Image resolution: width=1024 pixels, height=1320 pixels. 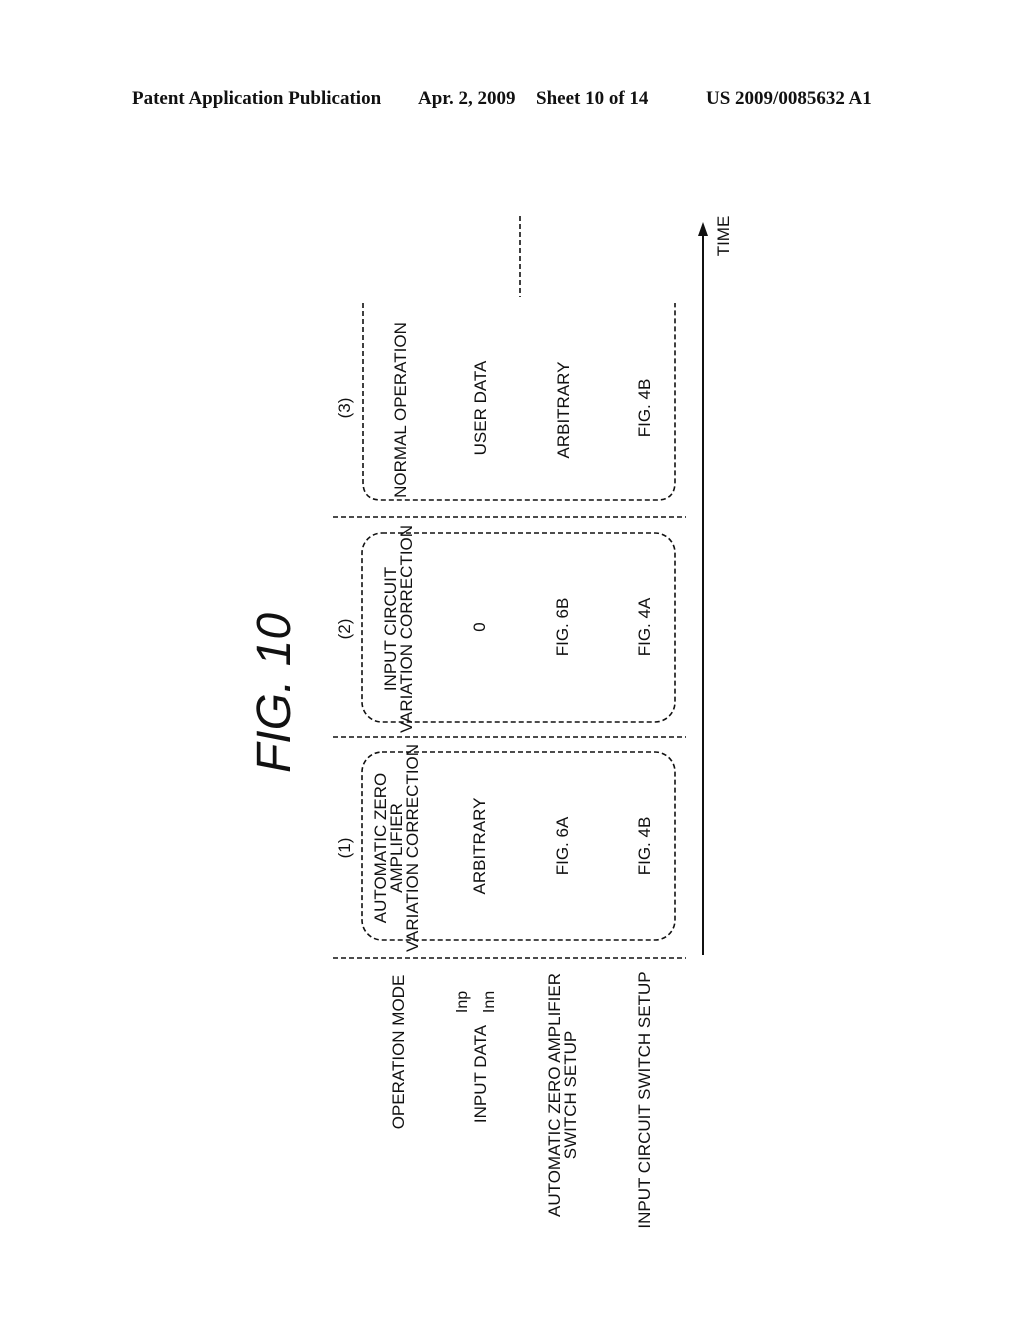 What do you see at coordinates (480, 1073) in the screenshot?
I see `row-label-input-data: INPUT DATA` at bounding box center [480, 1073].